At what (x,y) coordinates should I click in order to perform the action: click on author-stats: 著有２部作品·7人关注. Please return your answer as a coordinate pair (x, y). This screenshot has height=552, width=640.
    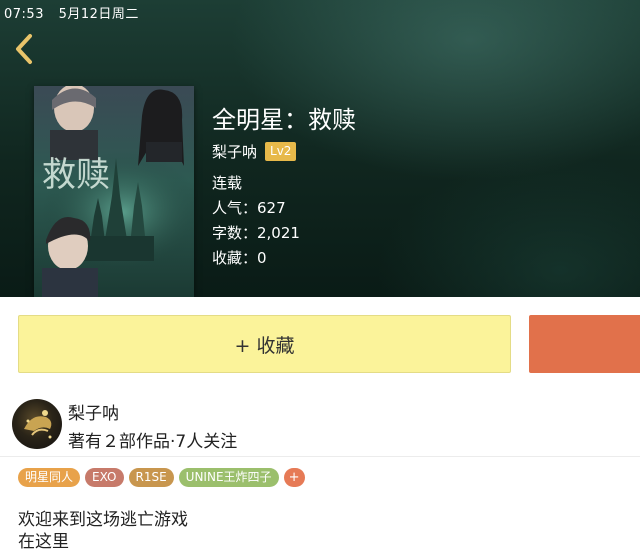
    Looking at the image, I should click on (153, 442).